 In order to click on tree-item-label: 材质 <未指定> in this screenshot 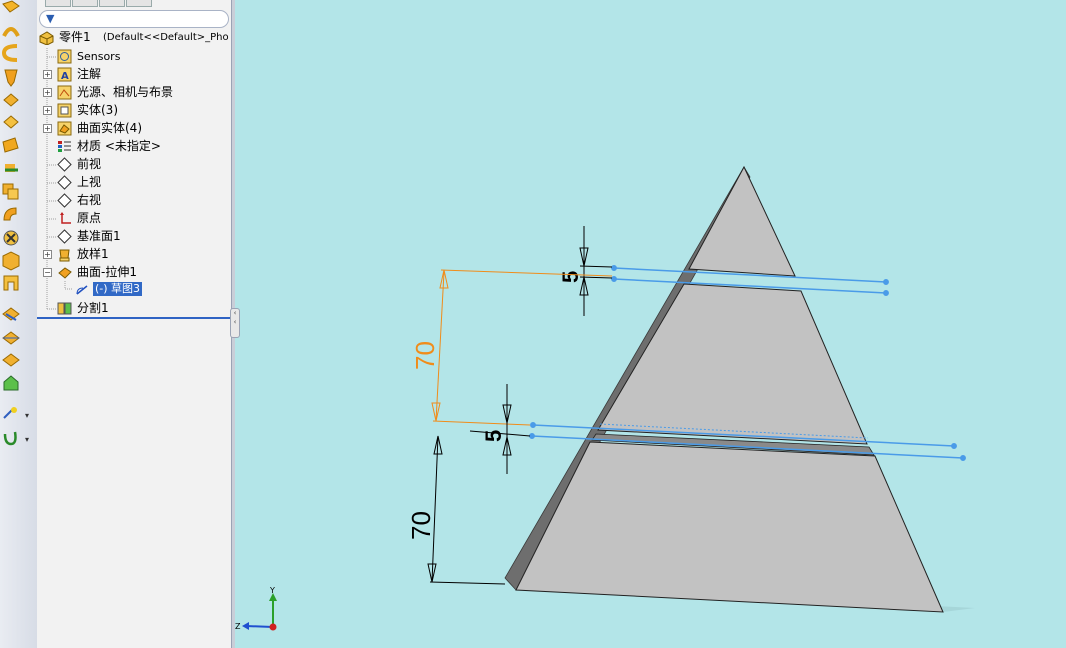, I will do `click(119, 146)`.